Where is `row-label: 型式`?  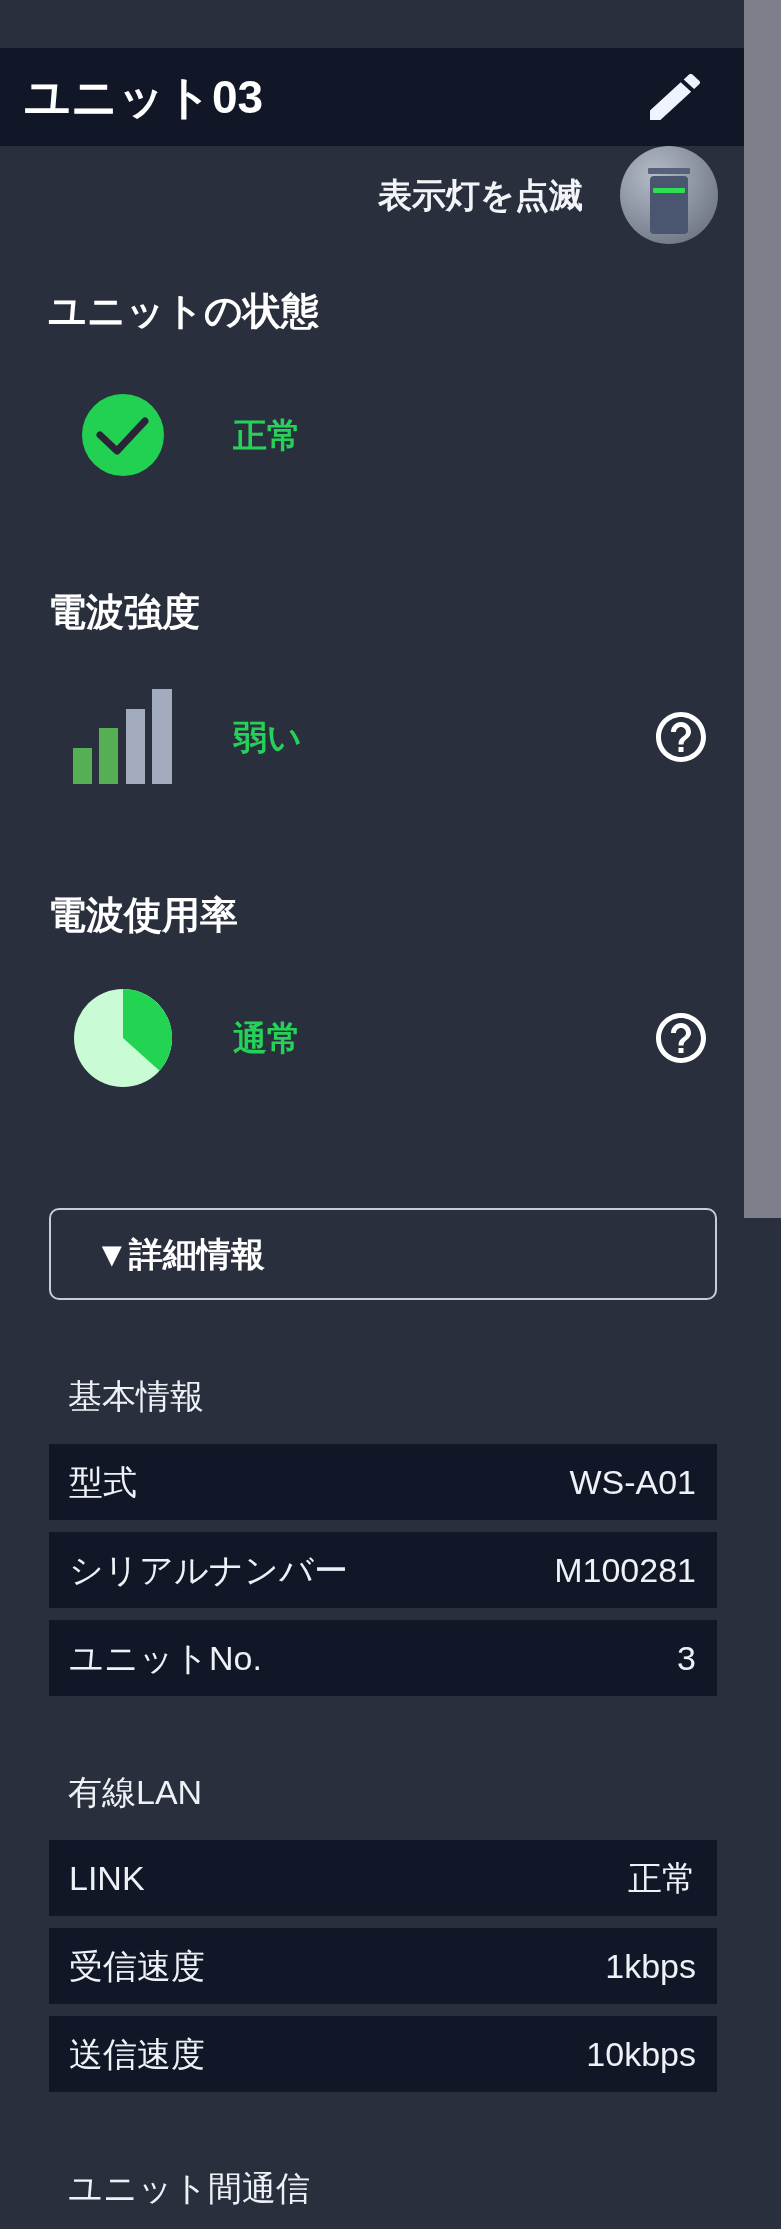 row-label: 型式 is located at coordinates (103, 1482).